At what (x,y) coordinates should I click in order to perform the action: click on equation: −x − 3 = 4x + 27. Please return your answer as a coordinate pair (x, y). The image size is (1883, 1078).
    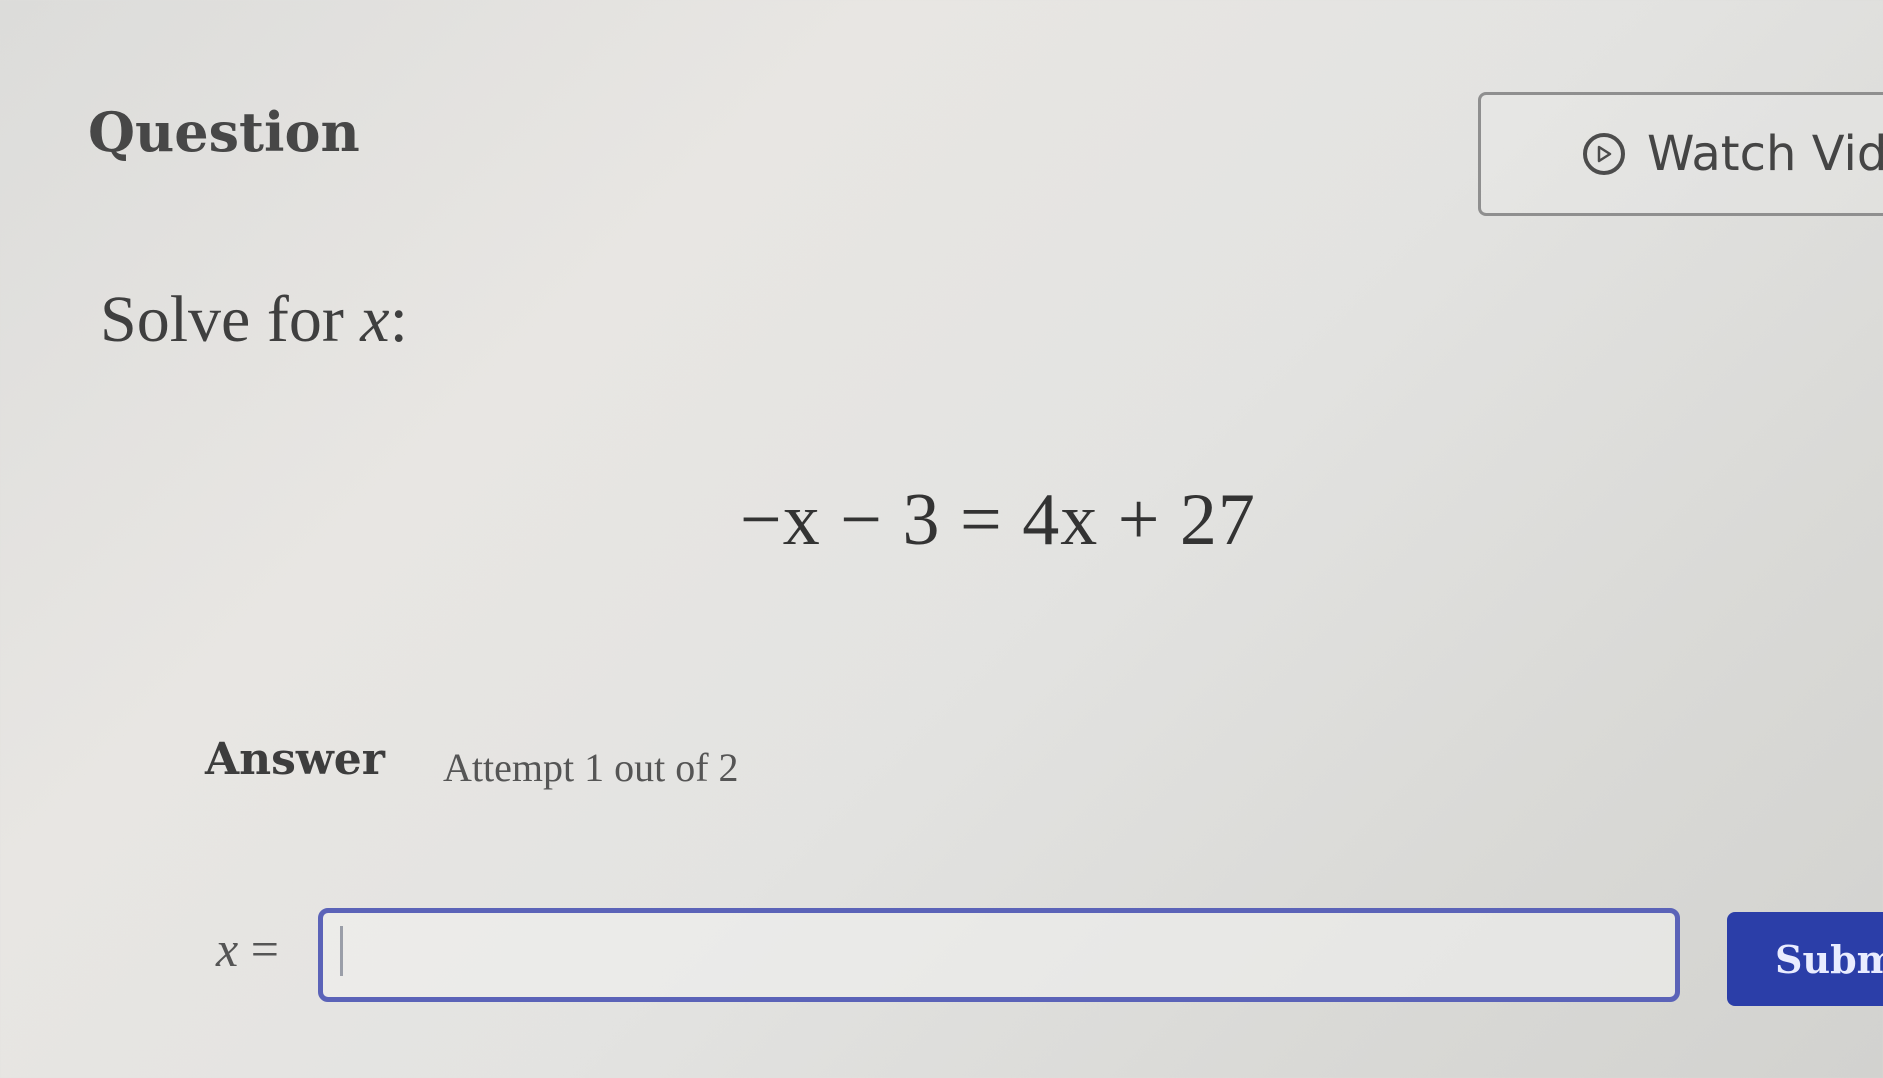
    Looking at the image, I should click on (998, 520).